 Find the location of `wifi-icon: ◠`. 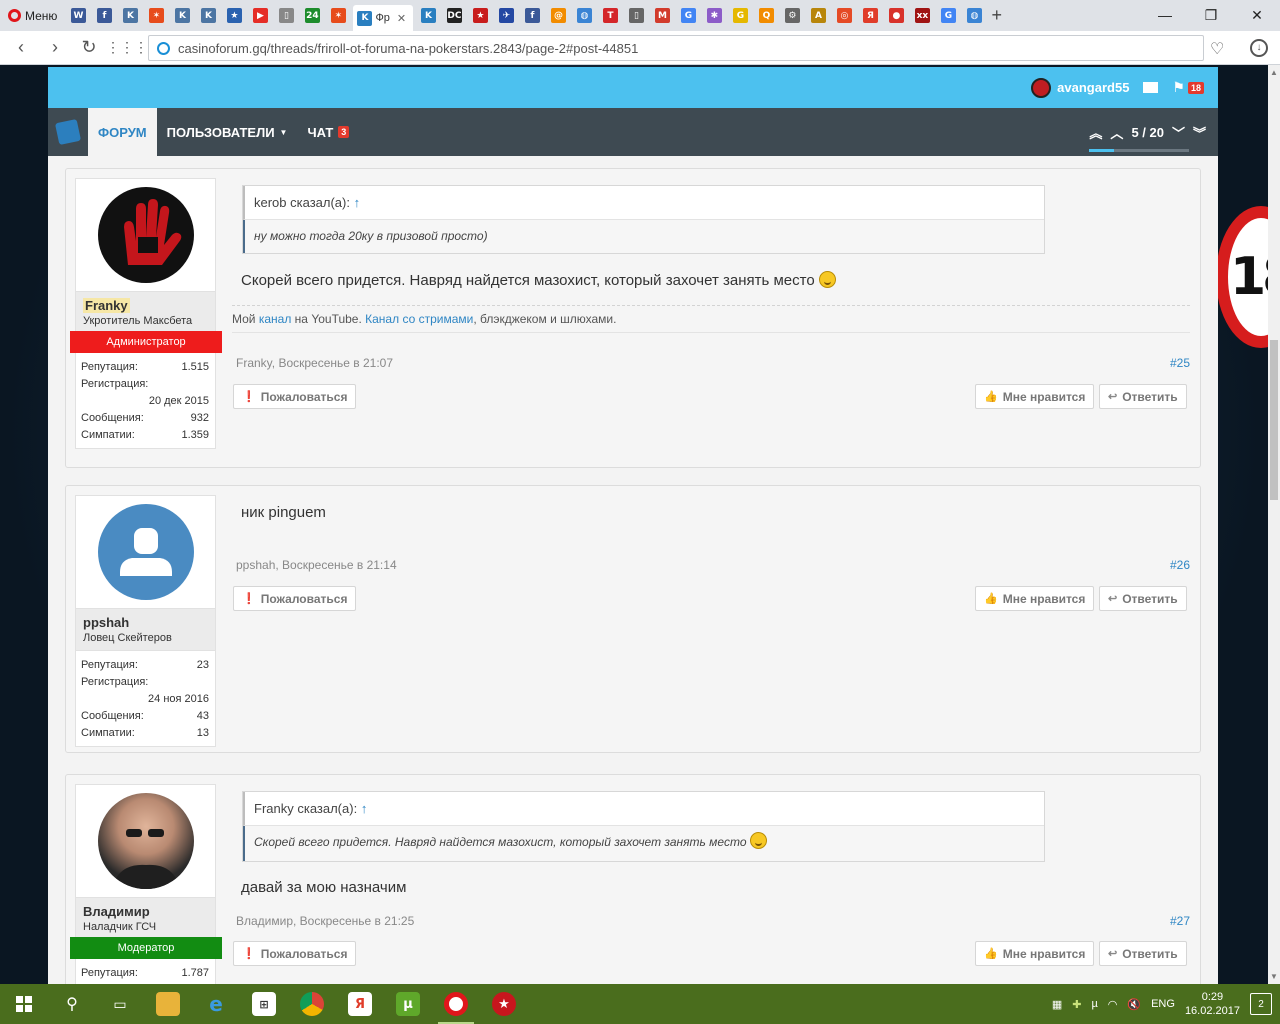

wifi-icon: ◠ is located at coordinates (1113, 1004).